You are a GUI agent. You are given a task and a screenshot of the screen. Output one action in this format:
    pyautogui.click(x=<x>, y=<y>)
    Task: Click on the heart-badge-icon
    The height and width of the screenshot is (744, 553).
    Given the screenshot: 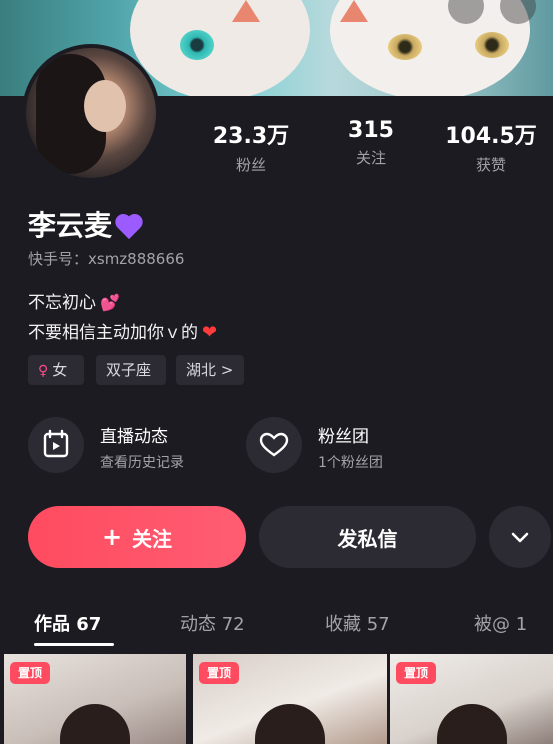 What is the action you would take?
    pyautogui.click(x=274, y=444)
    